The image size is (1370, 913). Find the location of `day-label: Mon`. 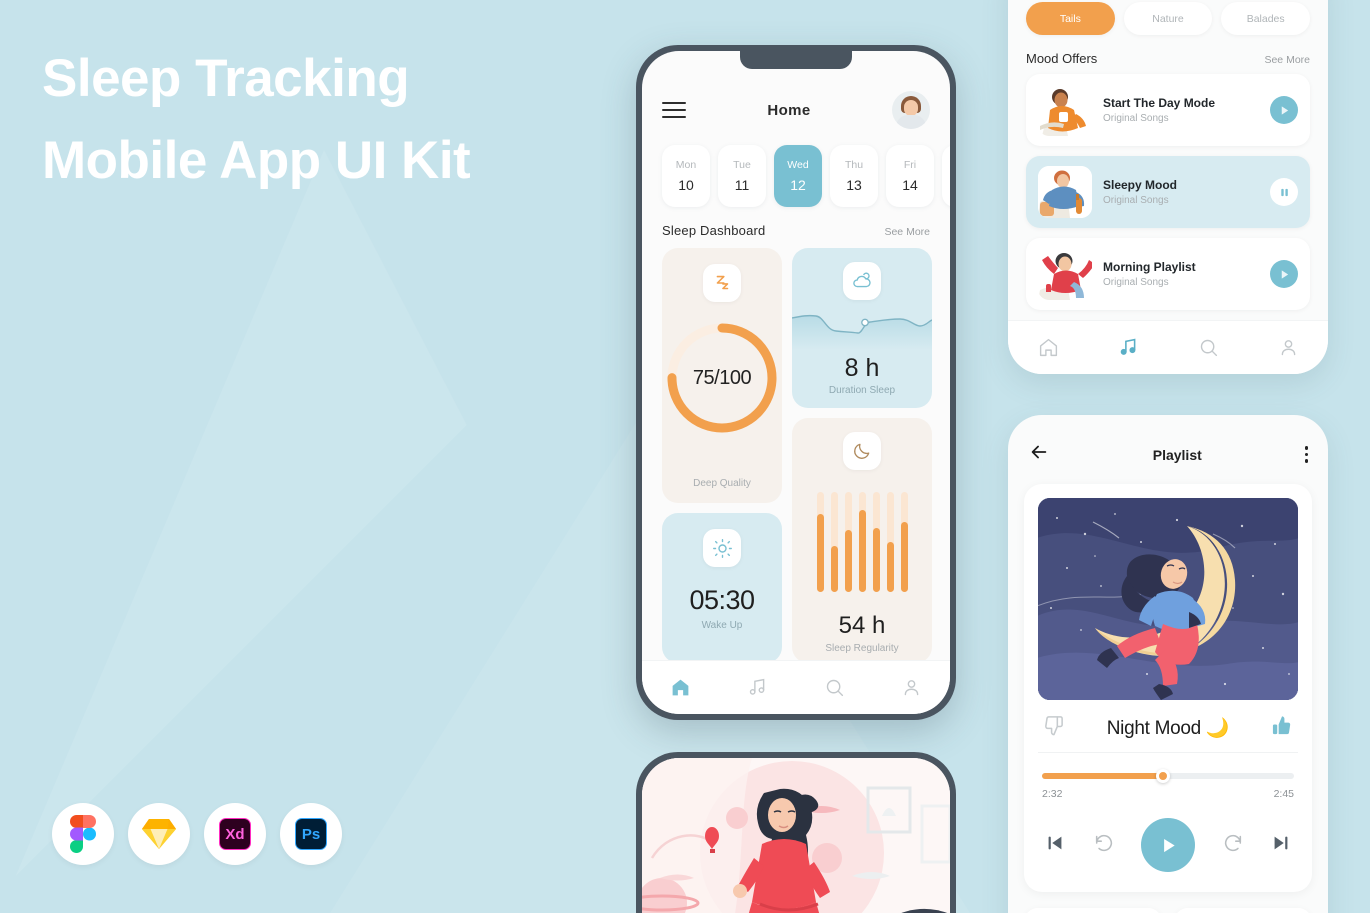

day-label: Mon is located at coordinates (686, 165).